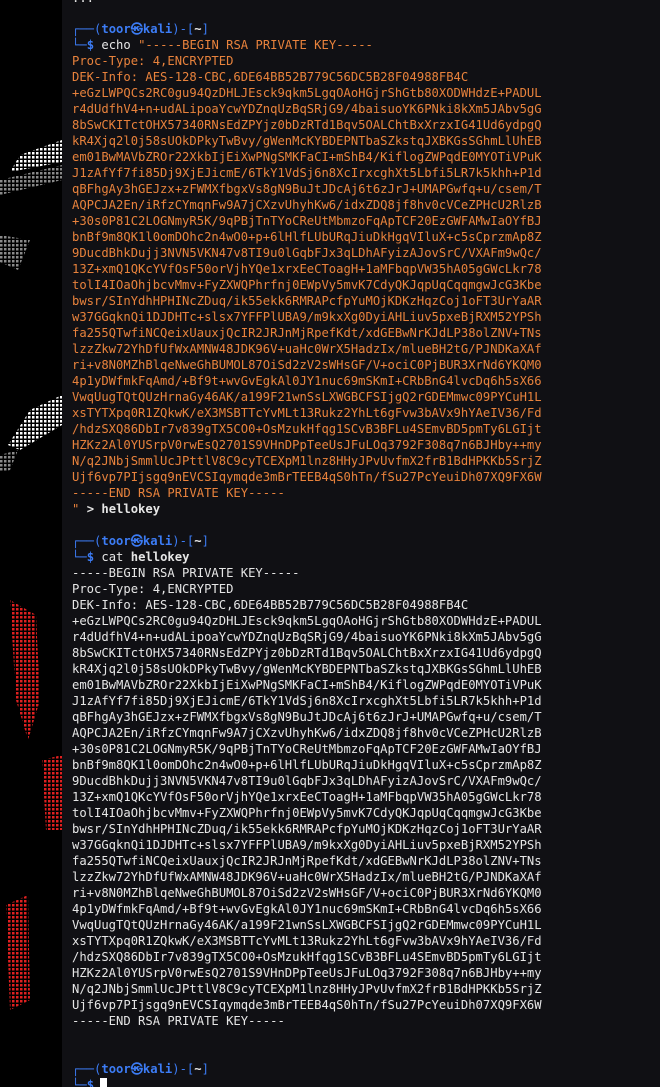  What do you see at coordinates (90, 509) in the screenshot?
I see `redirect-operator: >` at bounding box center [90, 509].